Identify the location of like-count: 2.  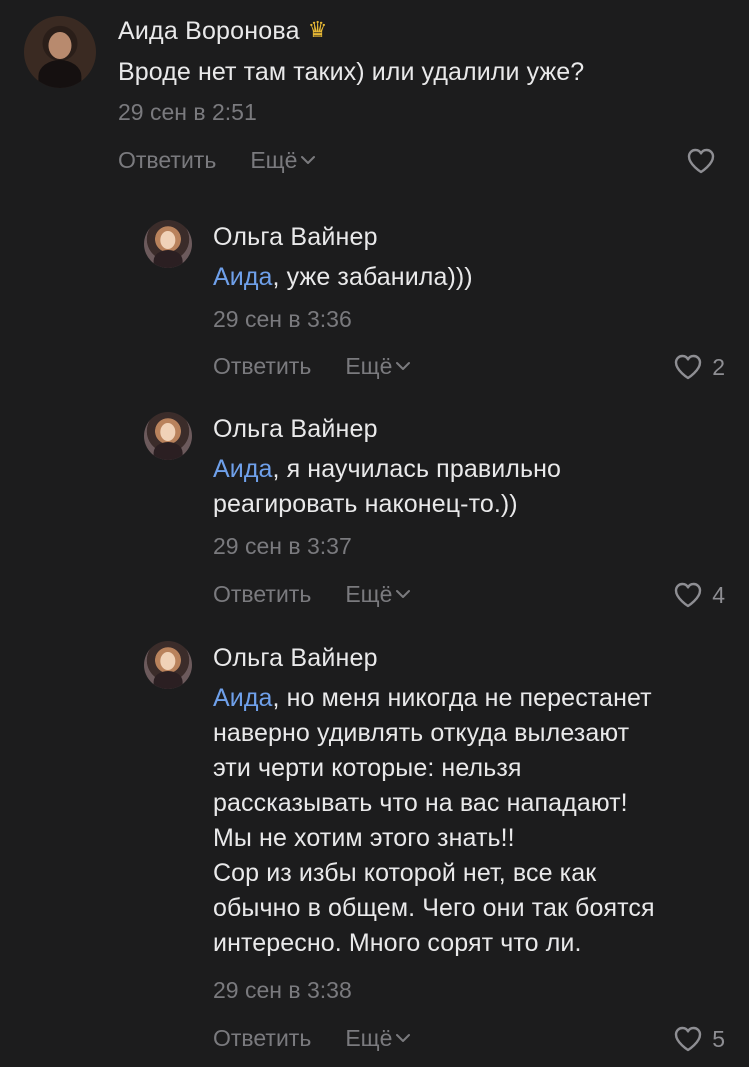
(718, 366).